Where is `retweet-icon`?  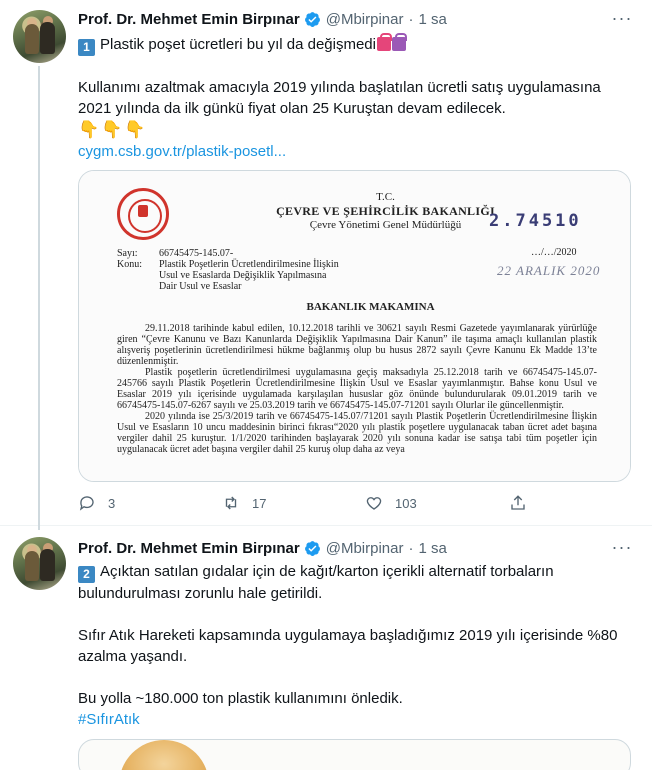
retweet-icon is located at coordinates (231, 503).